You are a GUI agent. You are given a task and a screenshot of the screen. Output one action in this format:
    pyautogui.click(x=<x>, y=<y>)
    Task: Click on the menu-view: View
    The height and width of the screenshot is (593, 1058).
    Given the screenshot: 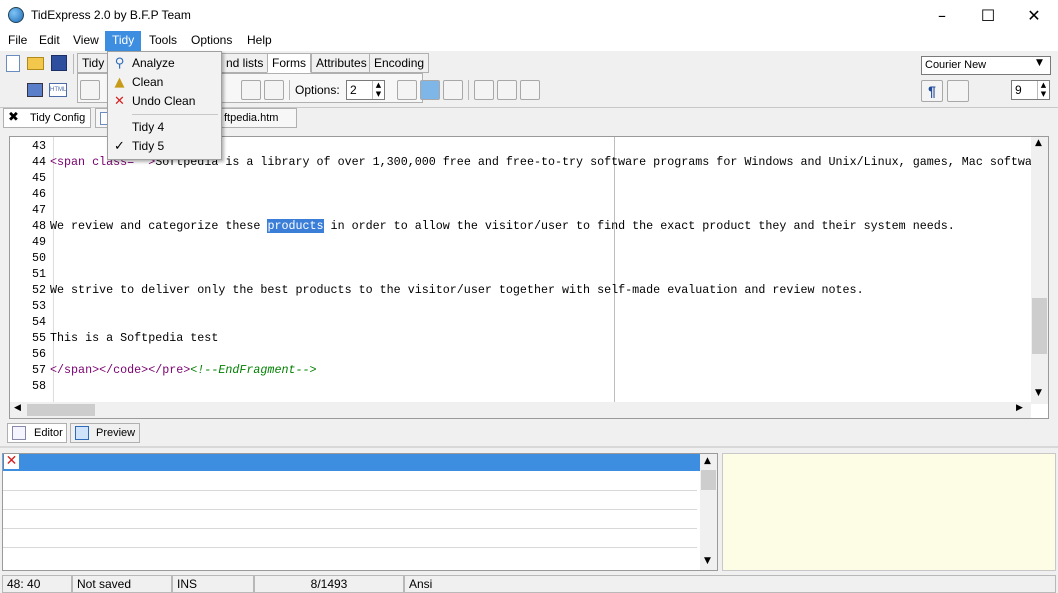 What is the action you would take?
    pyautogui.click(x=86, y=41)
    